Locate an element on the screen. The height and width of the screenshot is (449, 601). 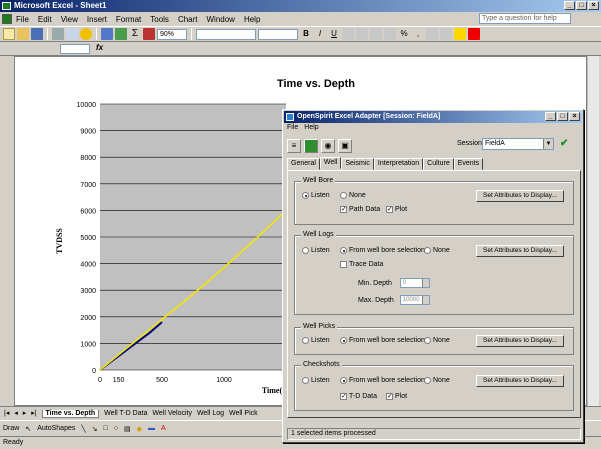
dialog-close-button: × is located at coordinates (574, 116).